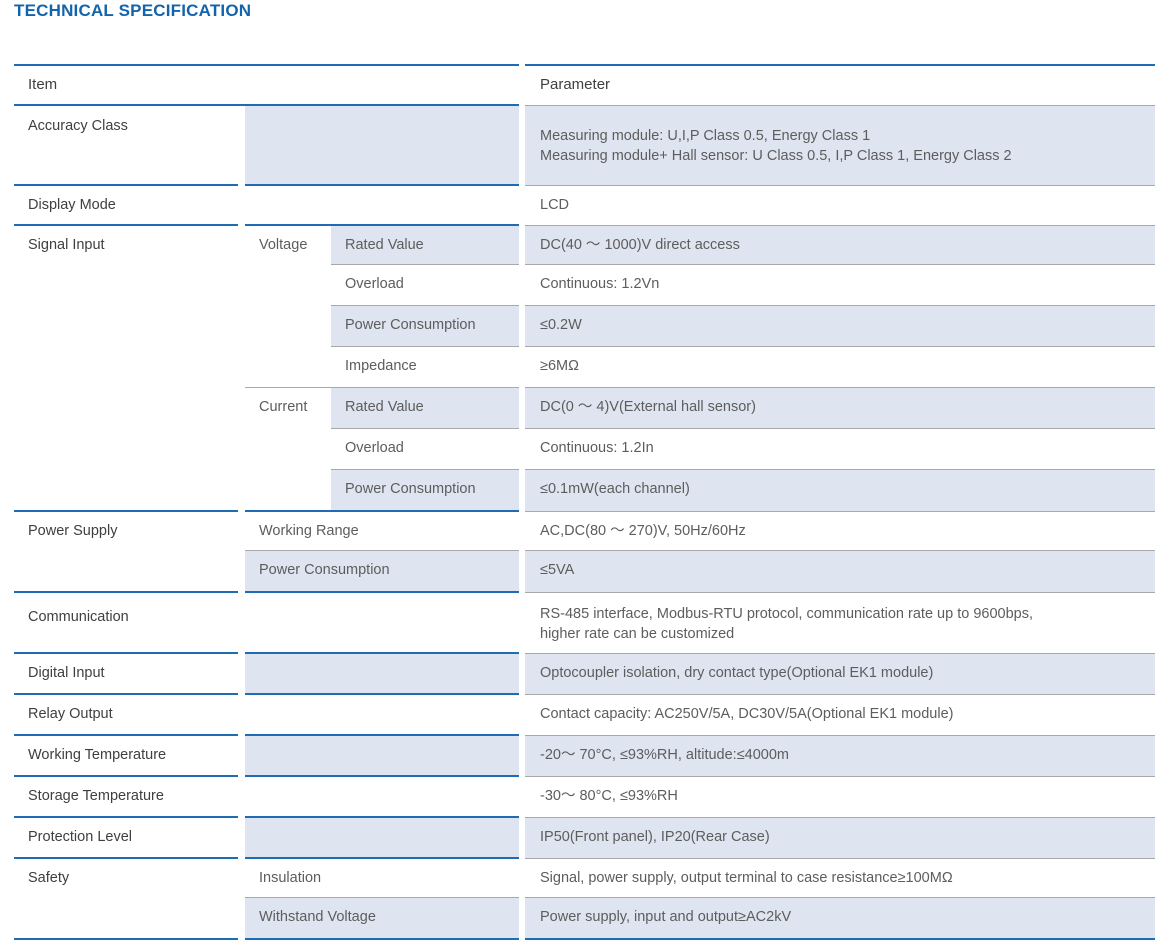 Image resolution: width=1162 pixels, height=940 pixels. Describe the element at coordinates (288, 306) in the screenshot. I see `group-cell-voltage: Voltage` at that location.